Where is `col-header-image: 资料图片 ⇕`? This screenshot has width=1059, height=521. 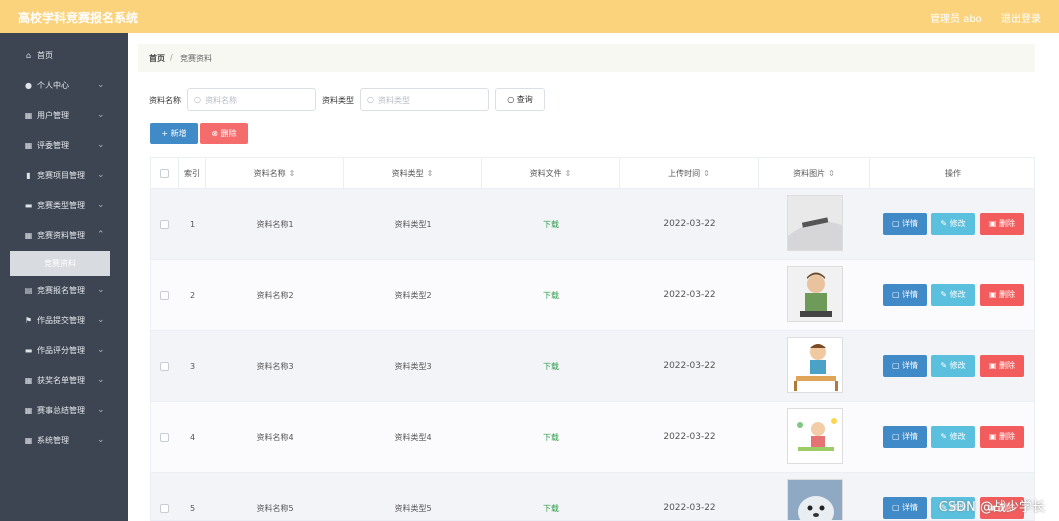 col-header-image: 资料图片 ⇕ is located at coordinates (814, 173).